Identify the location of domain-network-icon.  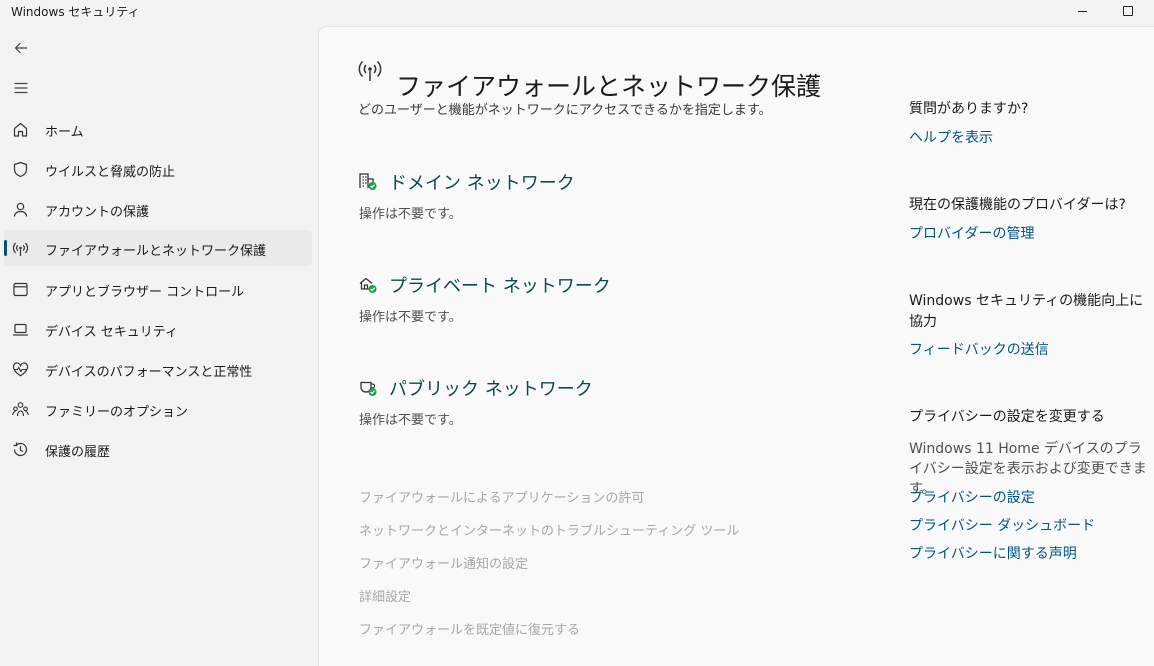
(368, 181).